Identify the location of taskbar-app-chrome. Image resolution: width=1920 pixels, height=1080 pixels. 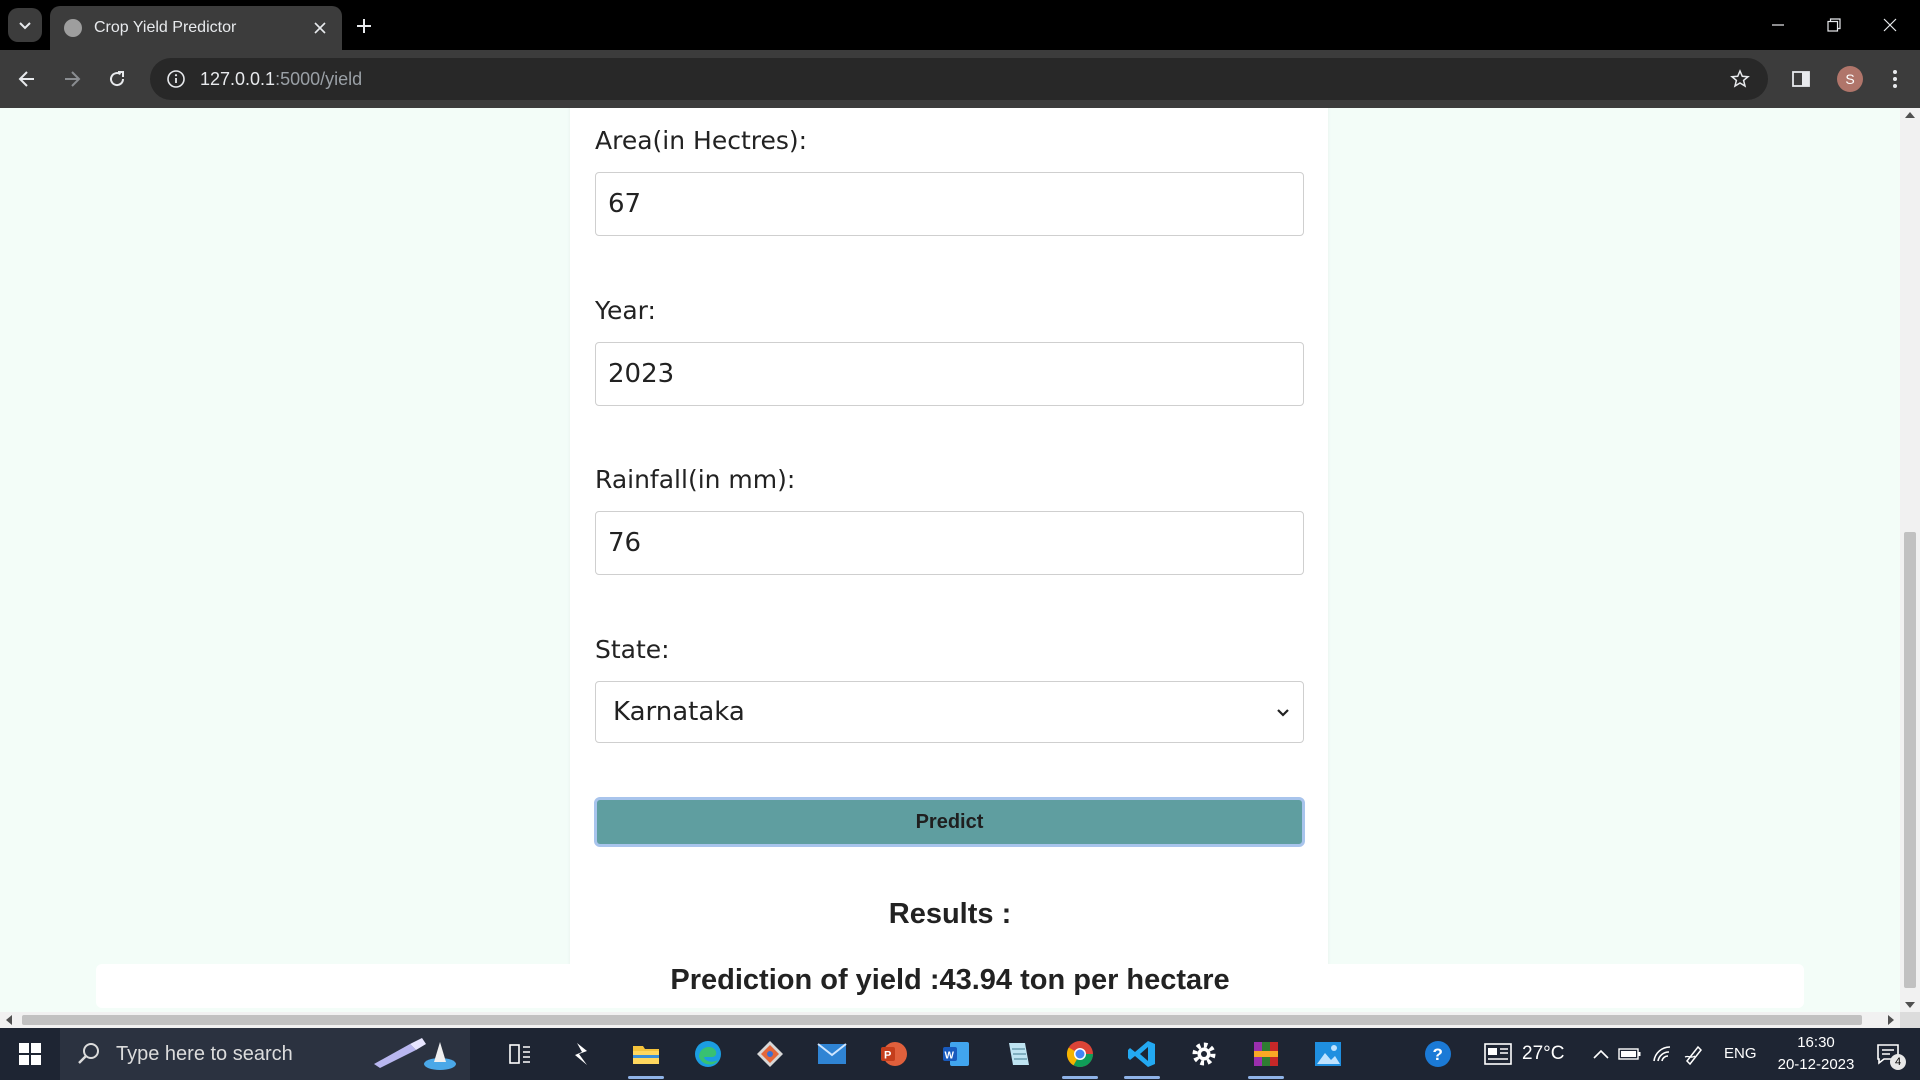
(1080, 1056).